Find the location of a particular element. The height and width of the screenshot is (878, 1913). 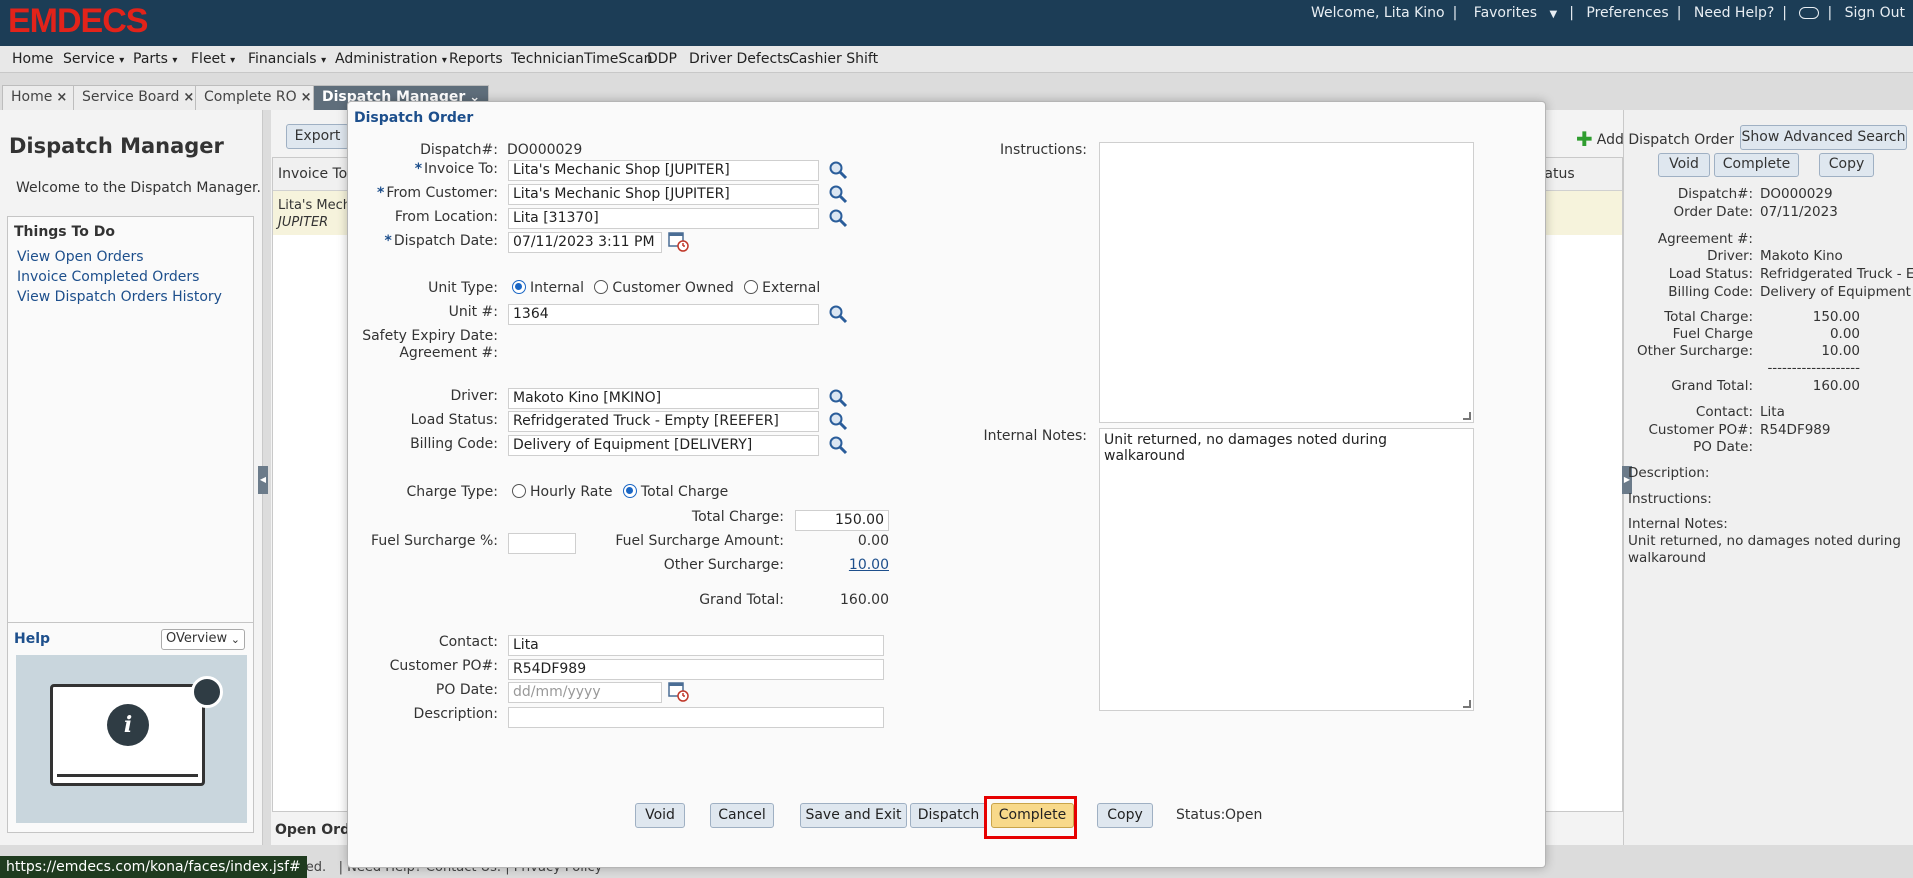

contact-field: Lita is located at coordinates (696, 645).